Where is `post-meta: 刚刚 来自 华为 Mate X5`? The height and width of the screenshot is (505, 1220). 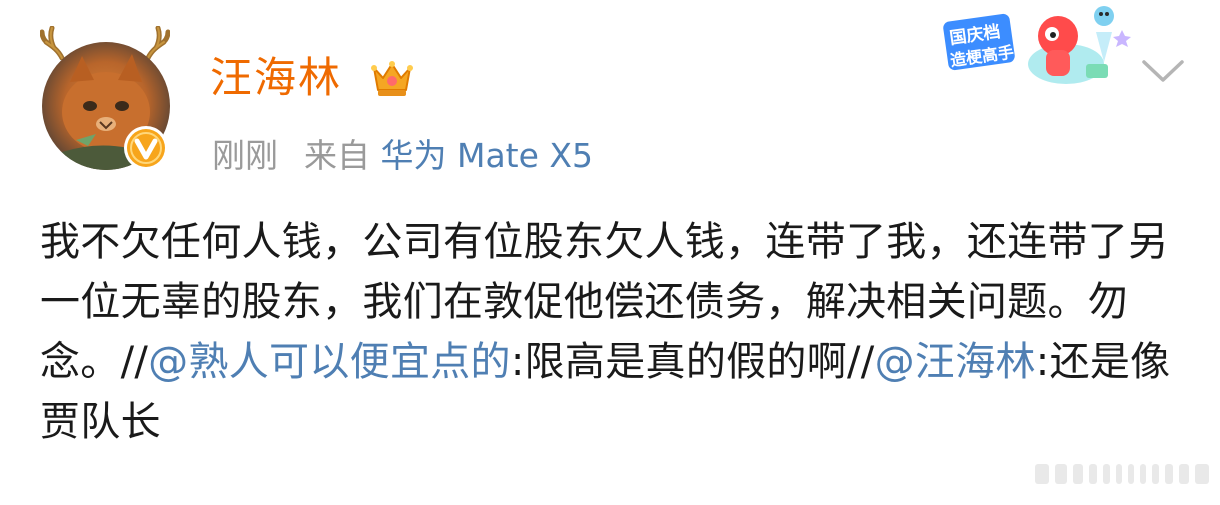
post-meta: 刚刚 来自 华为 Mate X5 is located at coordinates (402, 156).